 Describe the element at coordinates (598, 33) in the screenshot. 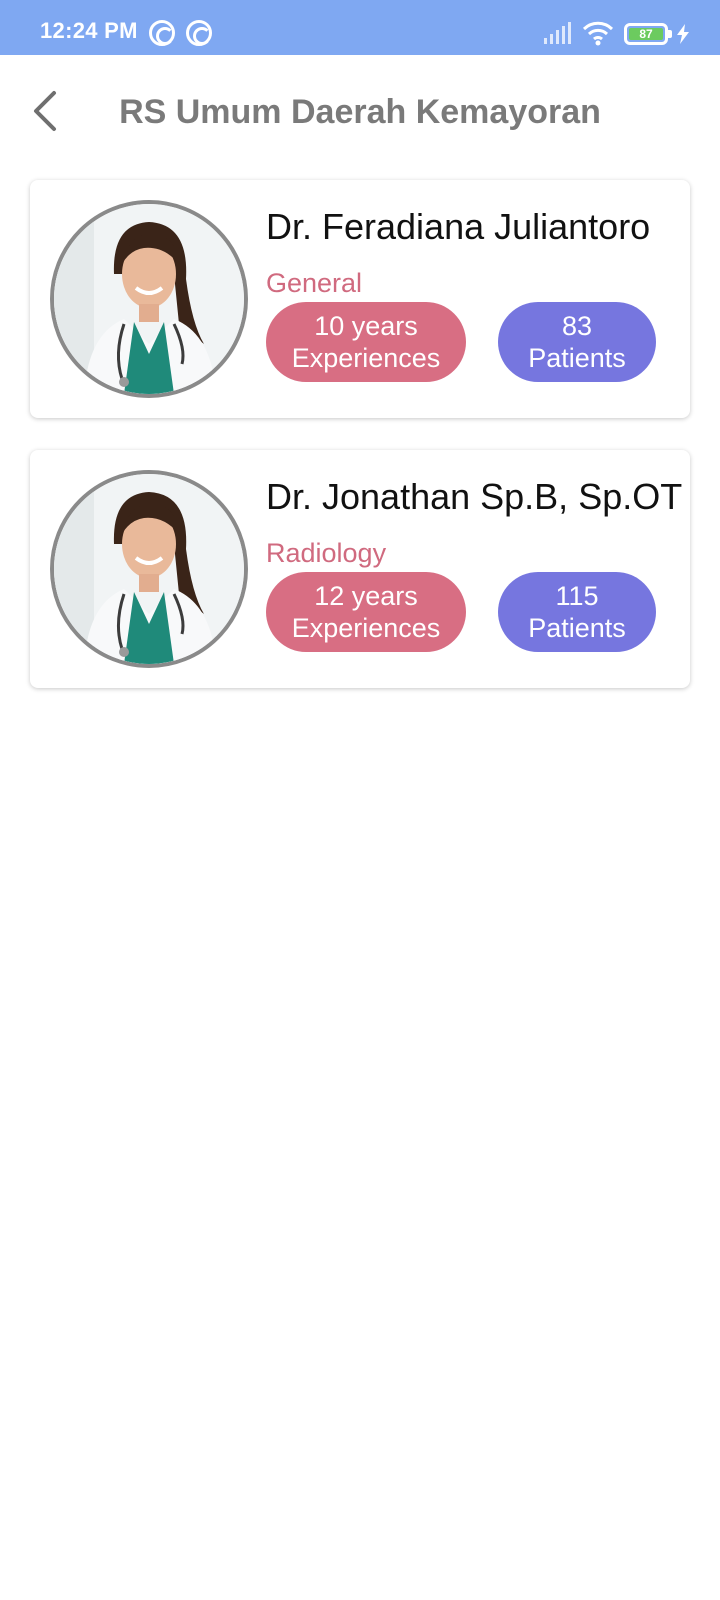

I see `wifi-icon` at that location.